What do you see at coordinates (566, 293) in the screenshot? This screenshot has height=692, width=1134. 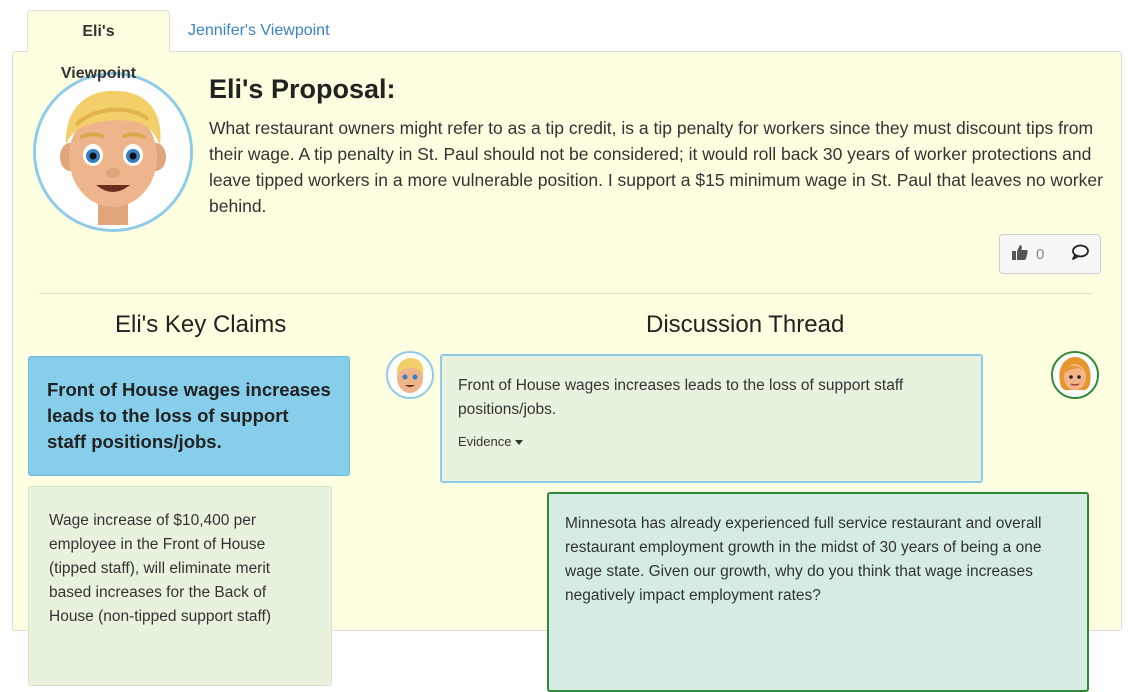 I see `section-divider` at bounding box center [566, 293].